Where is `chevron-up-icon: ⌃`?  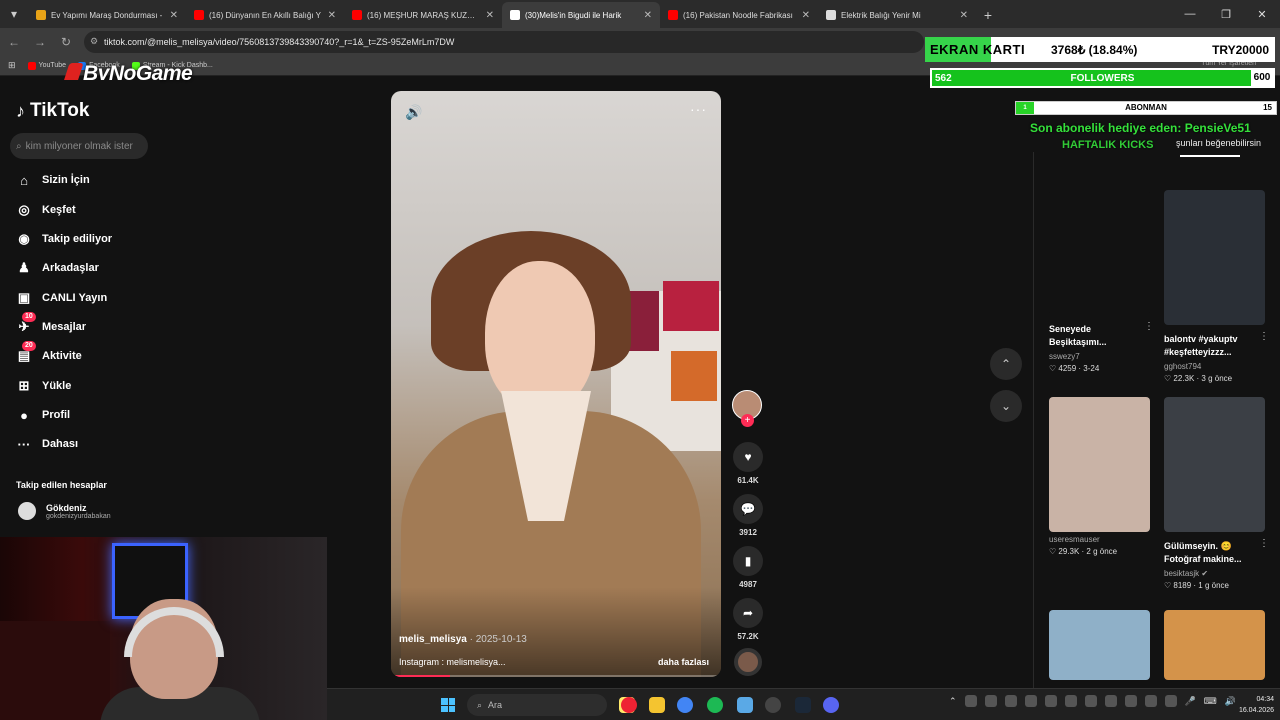
chevron-up-icon: ⌃ is located at coordinates (953, 701).